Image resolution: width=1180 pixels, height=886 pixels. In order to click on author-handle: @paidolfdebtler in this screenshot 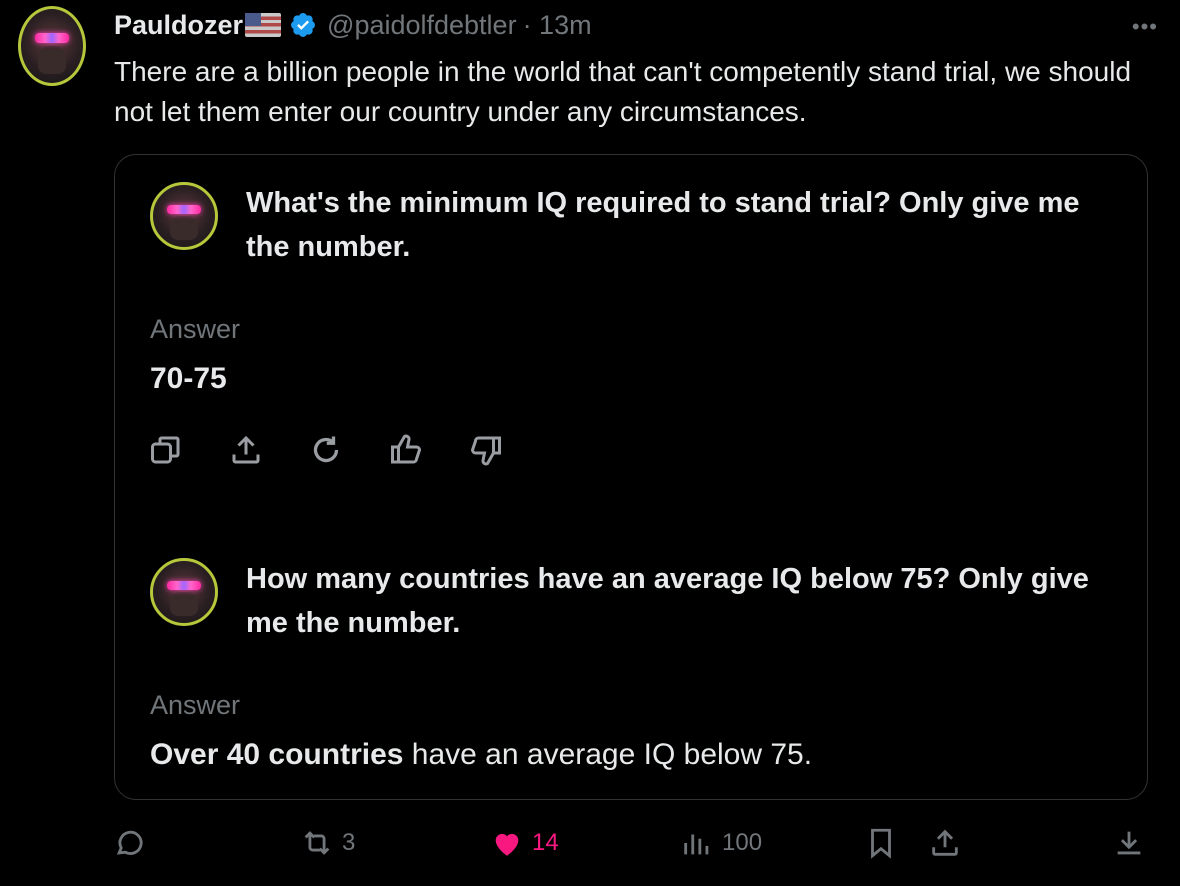, I will do `click(422, 25)`.